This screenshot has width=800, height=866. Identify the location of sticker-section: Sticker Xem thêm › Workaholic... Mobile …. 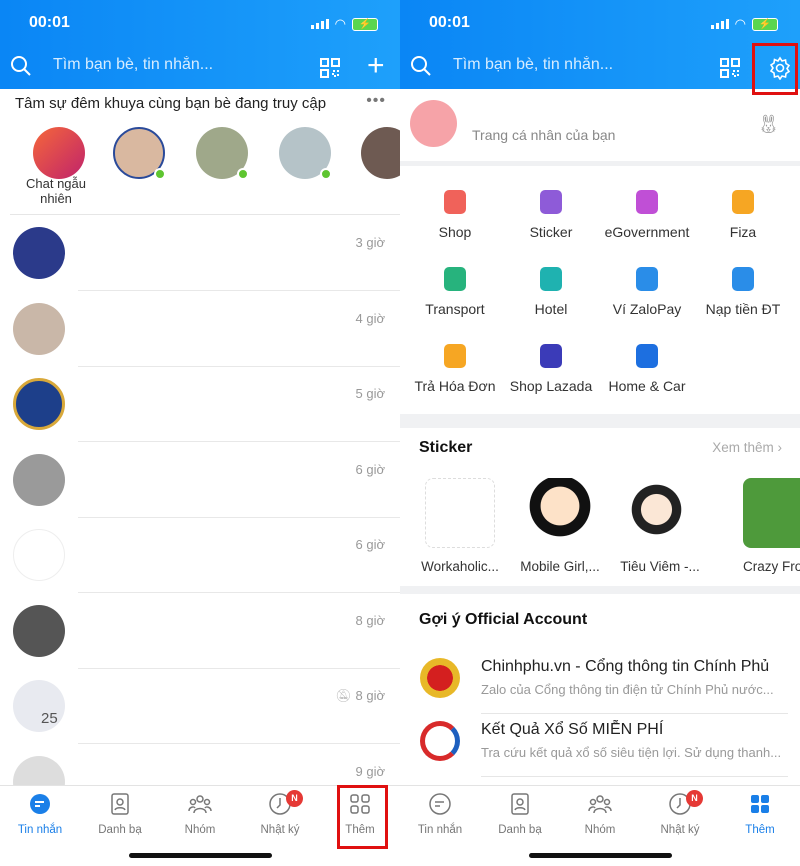
(600, 507).